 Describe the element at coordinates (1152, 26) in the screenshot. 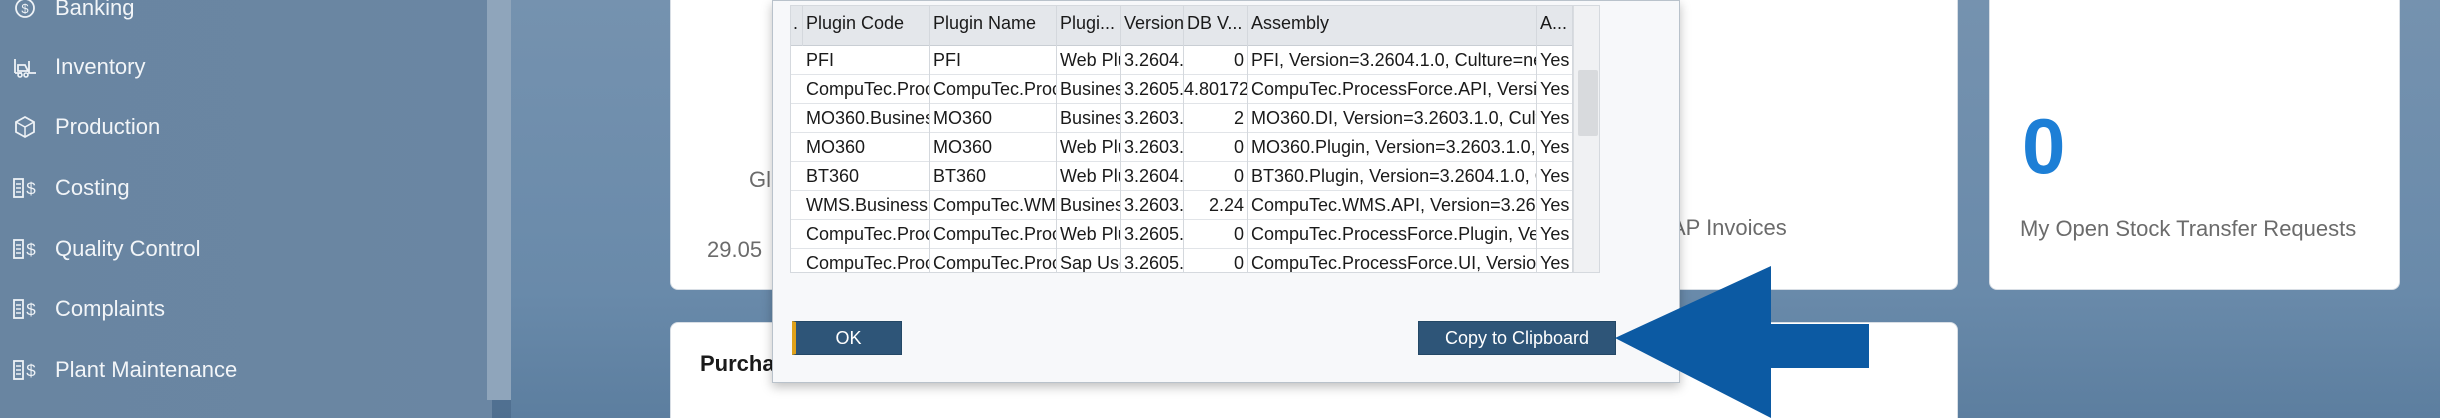

I see `column-header: Version` at that location.